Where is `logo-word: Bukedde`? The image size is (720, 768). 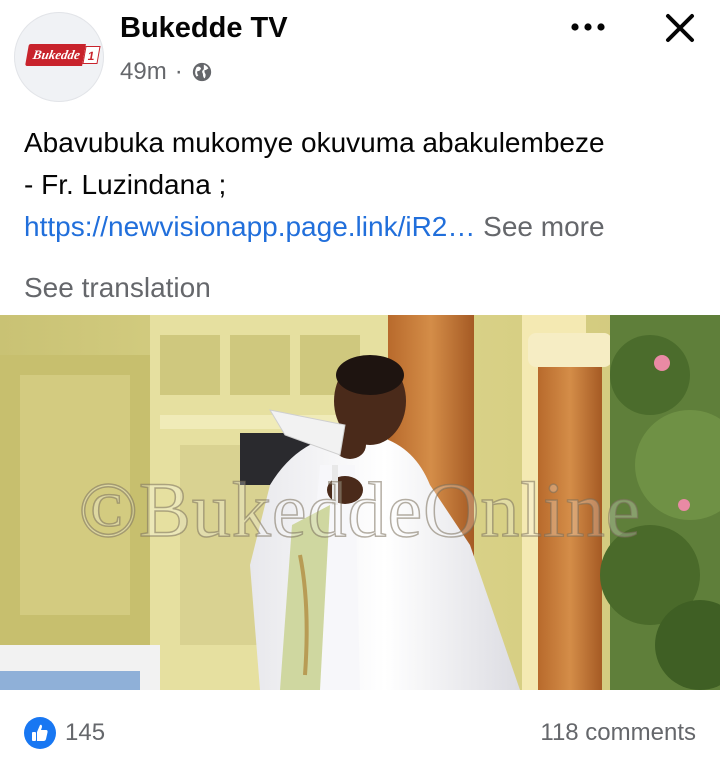
logo-word: Bukedde is located at coordinates (55, 55).